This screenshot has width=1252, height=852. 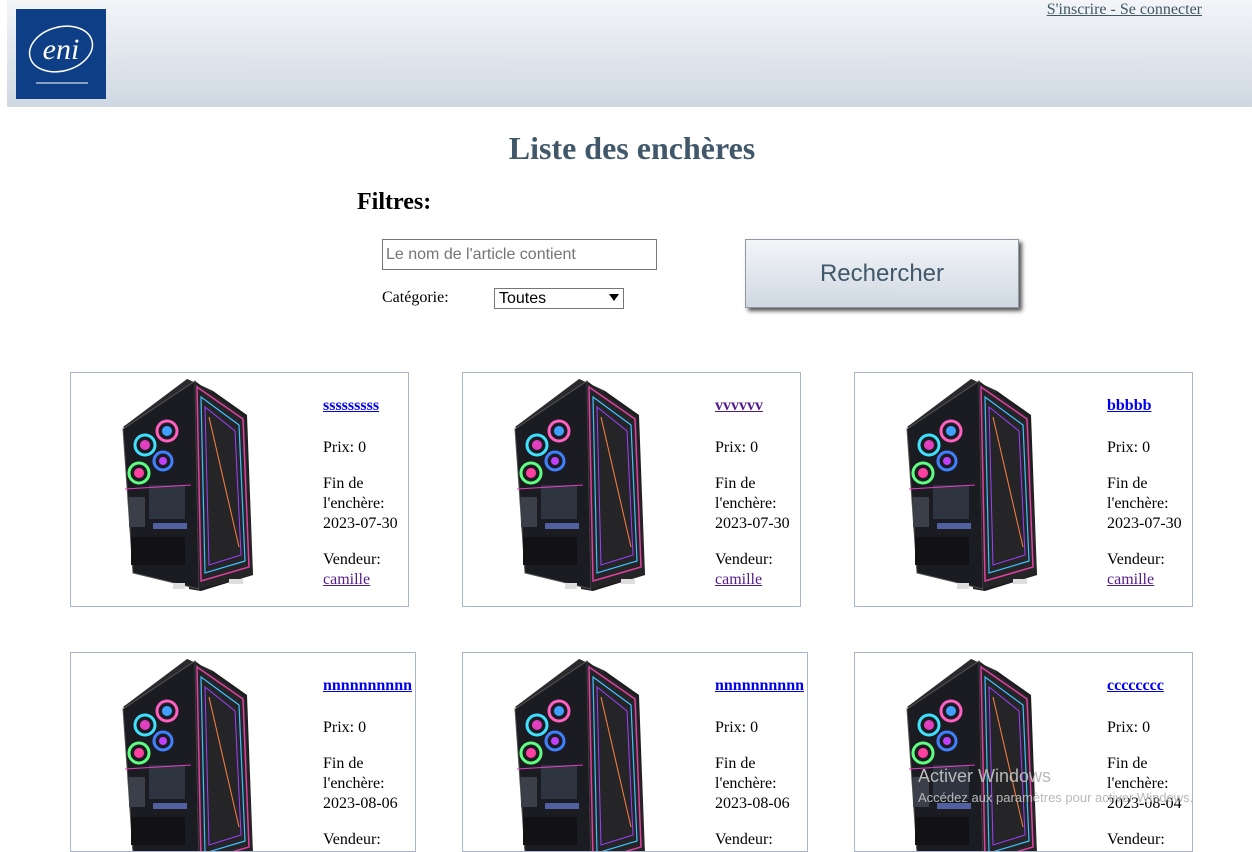 What do you see at coordinates (415, 297) in the screenshot?
I see `category-label: Catégorie:` at bounding box center [415, 297].